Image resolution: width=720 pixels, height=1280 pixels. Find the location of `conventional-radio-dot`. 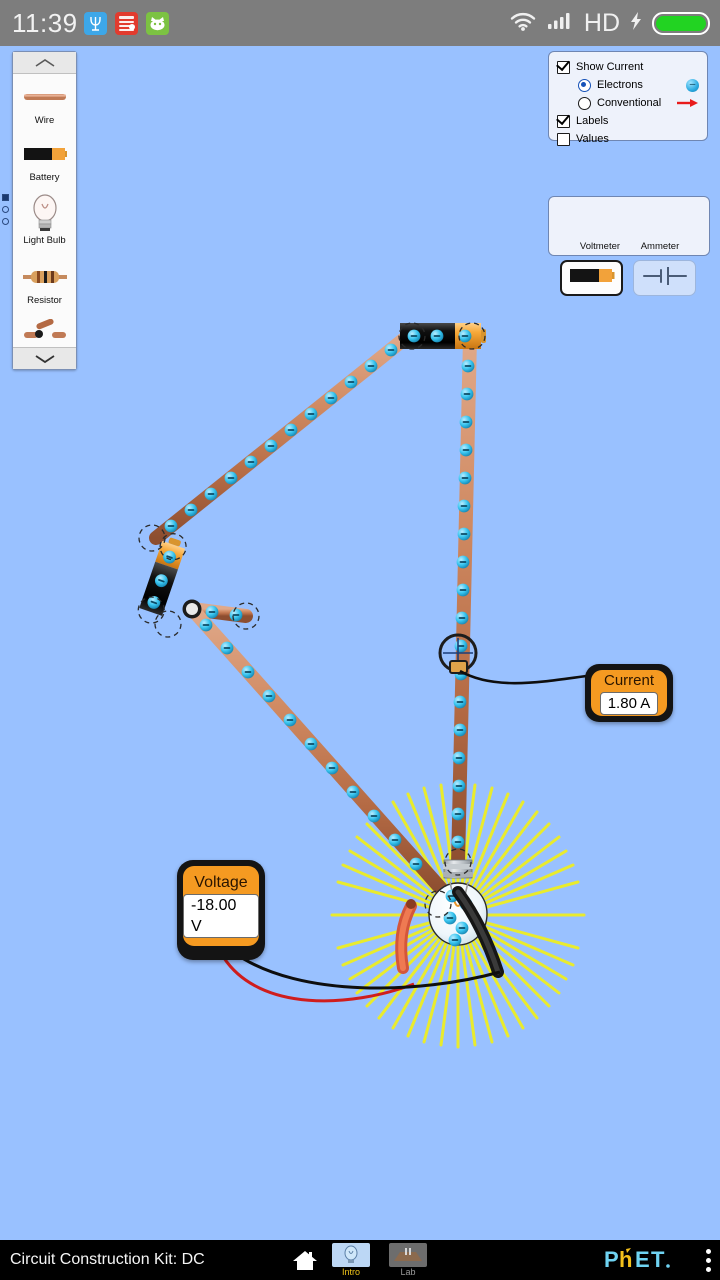

conventional-radio-dot is located at coordinates (584, 103).